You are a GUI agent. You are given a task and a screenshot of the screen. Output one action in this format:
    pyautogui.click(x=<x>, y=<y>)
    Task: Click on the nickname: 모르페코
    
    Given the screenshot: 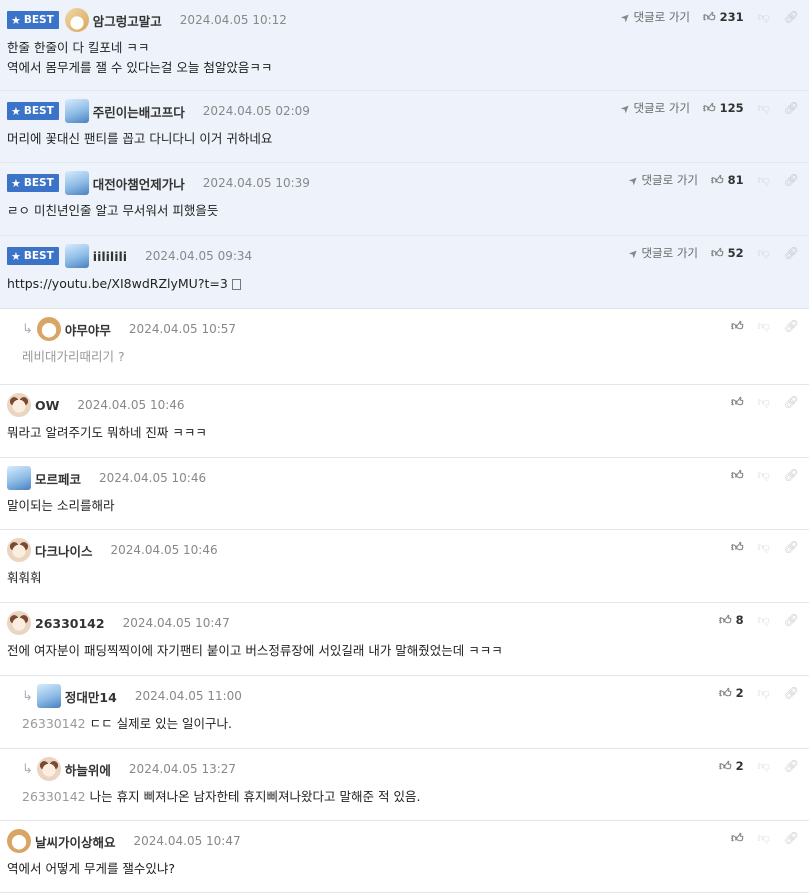 What is the action you would take?
    pyautogui.click(x=58, y=478)
    